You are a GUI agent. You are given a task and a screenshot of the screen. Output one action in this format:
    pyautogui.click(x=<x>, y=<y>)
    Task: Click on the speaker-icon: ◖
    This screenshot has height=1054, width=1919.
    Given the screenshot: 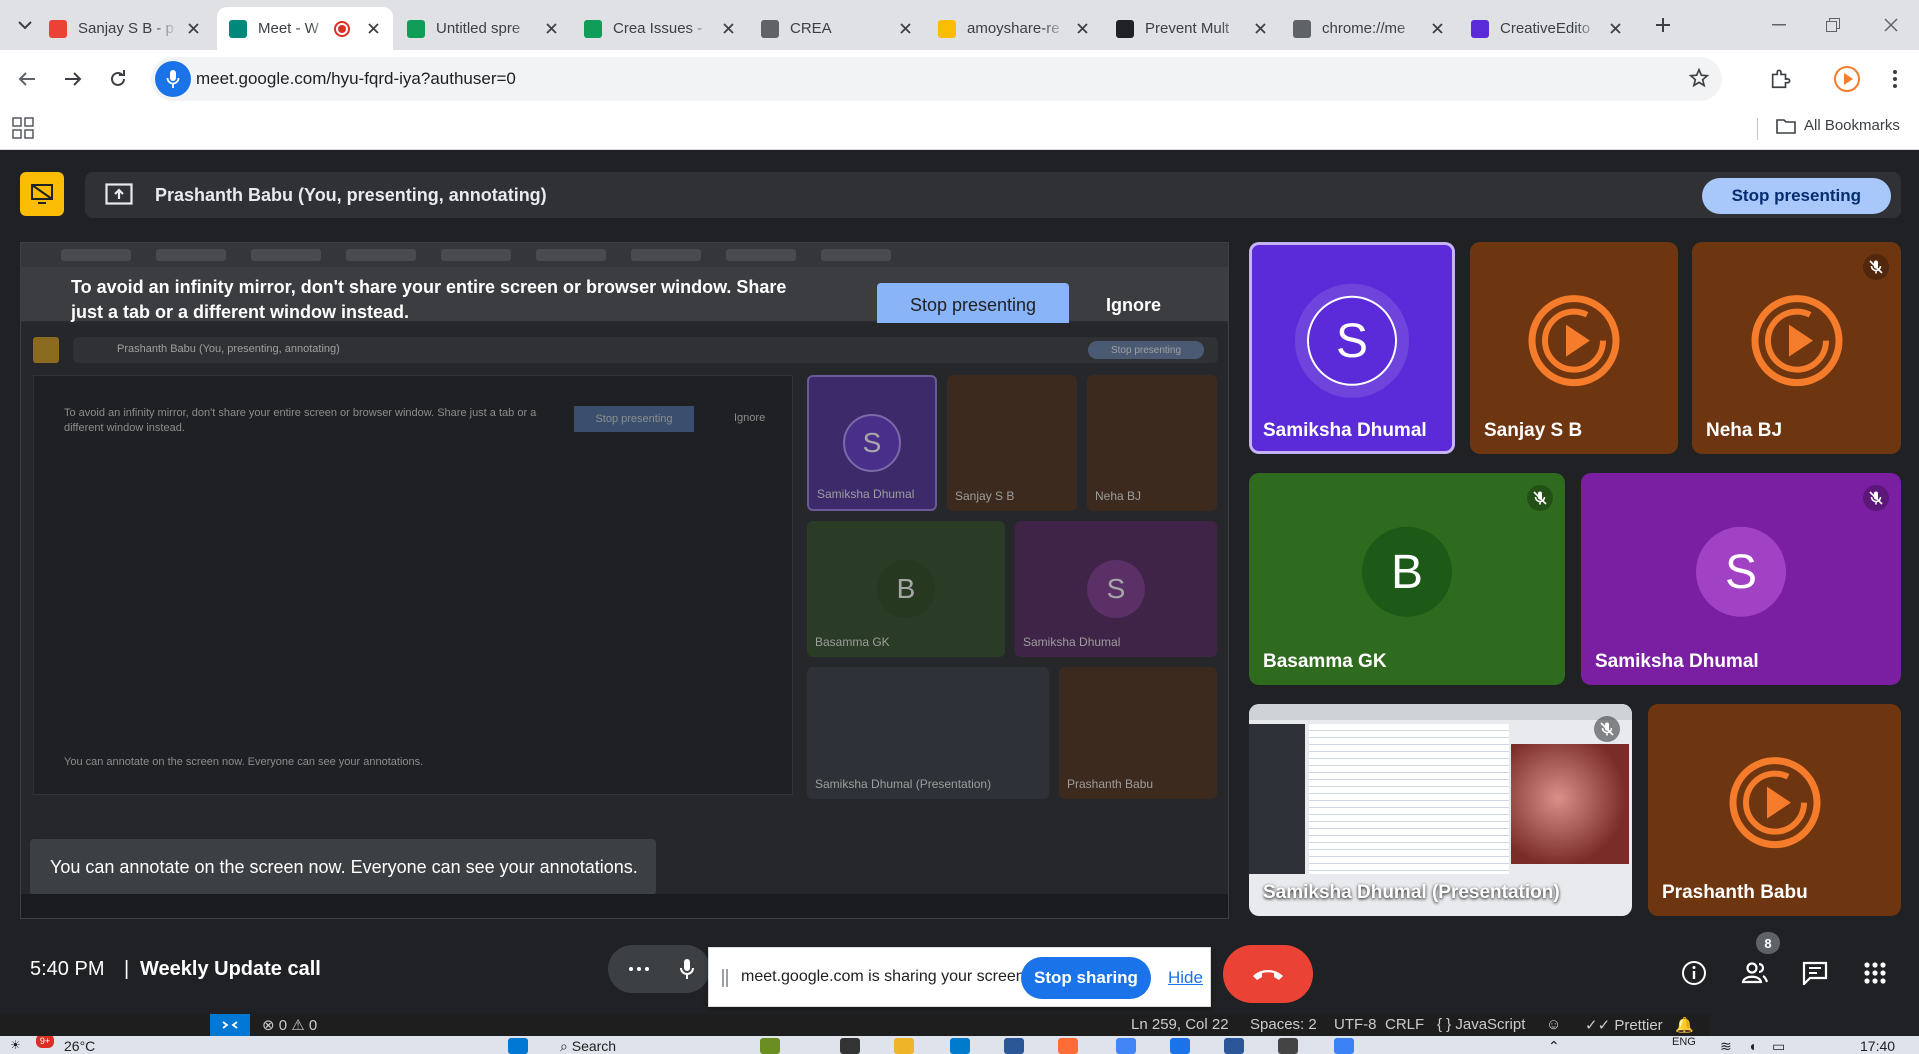 What is the action you would take?
    pyautogui.click(x=1752, y=1046)
    